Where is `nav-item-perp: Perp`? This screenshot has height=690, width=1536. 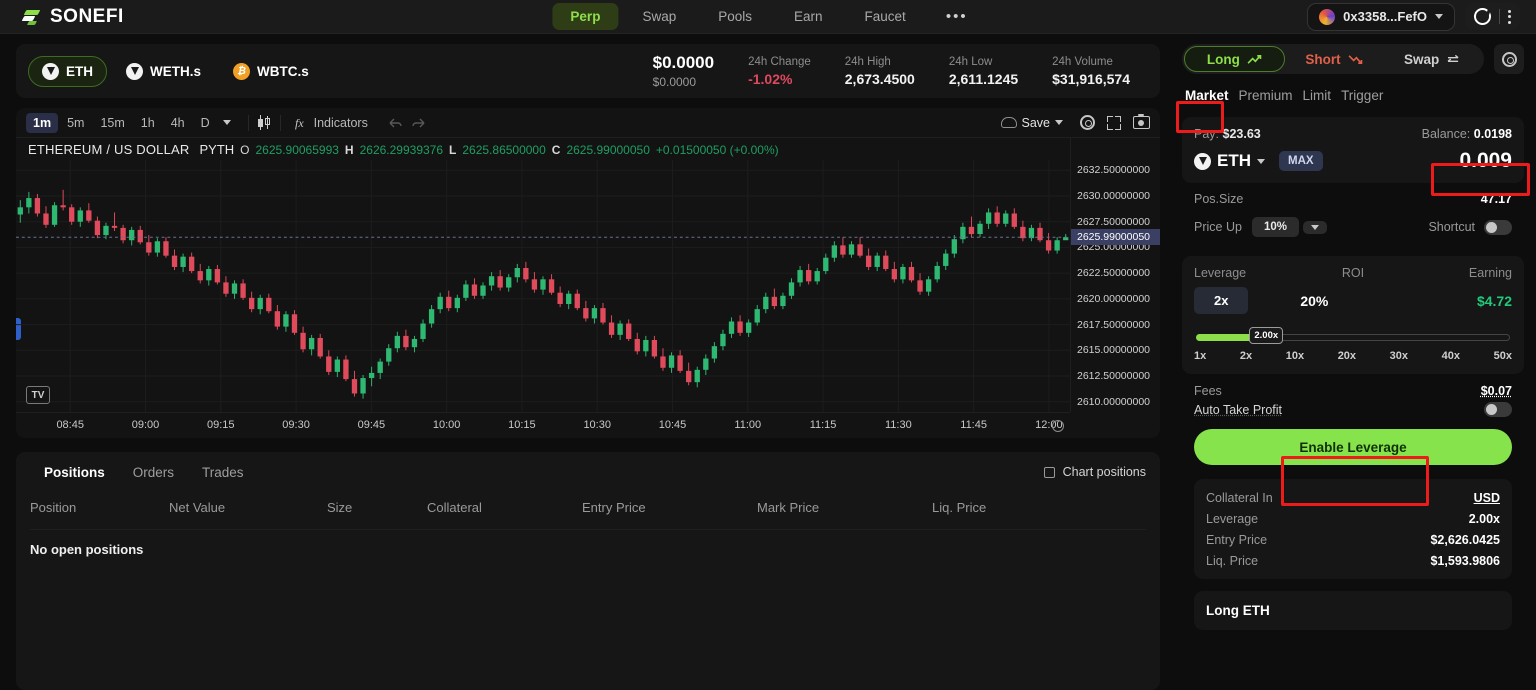 nav-item-perp: Perp is located at coordinates (585, 16).